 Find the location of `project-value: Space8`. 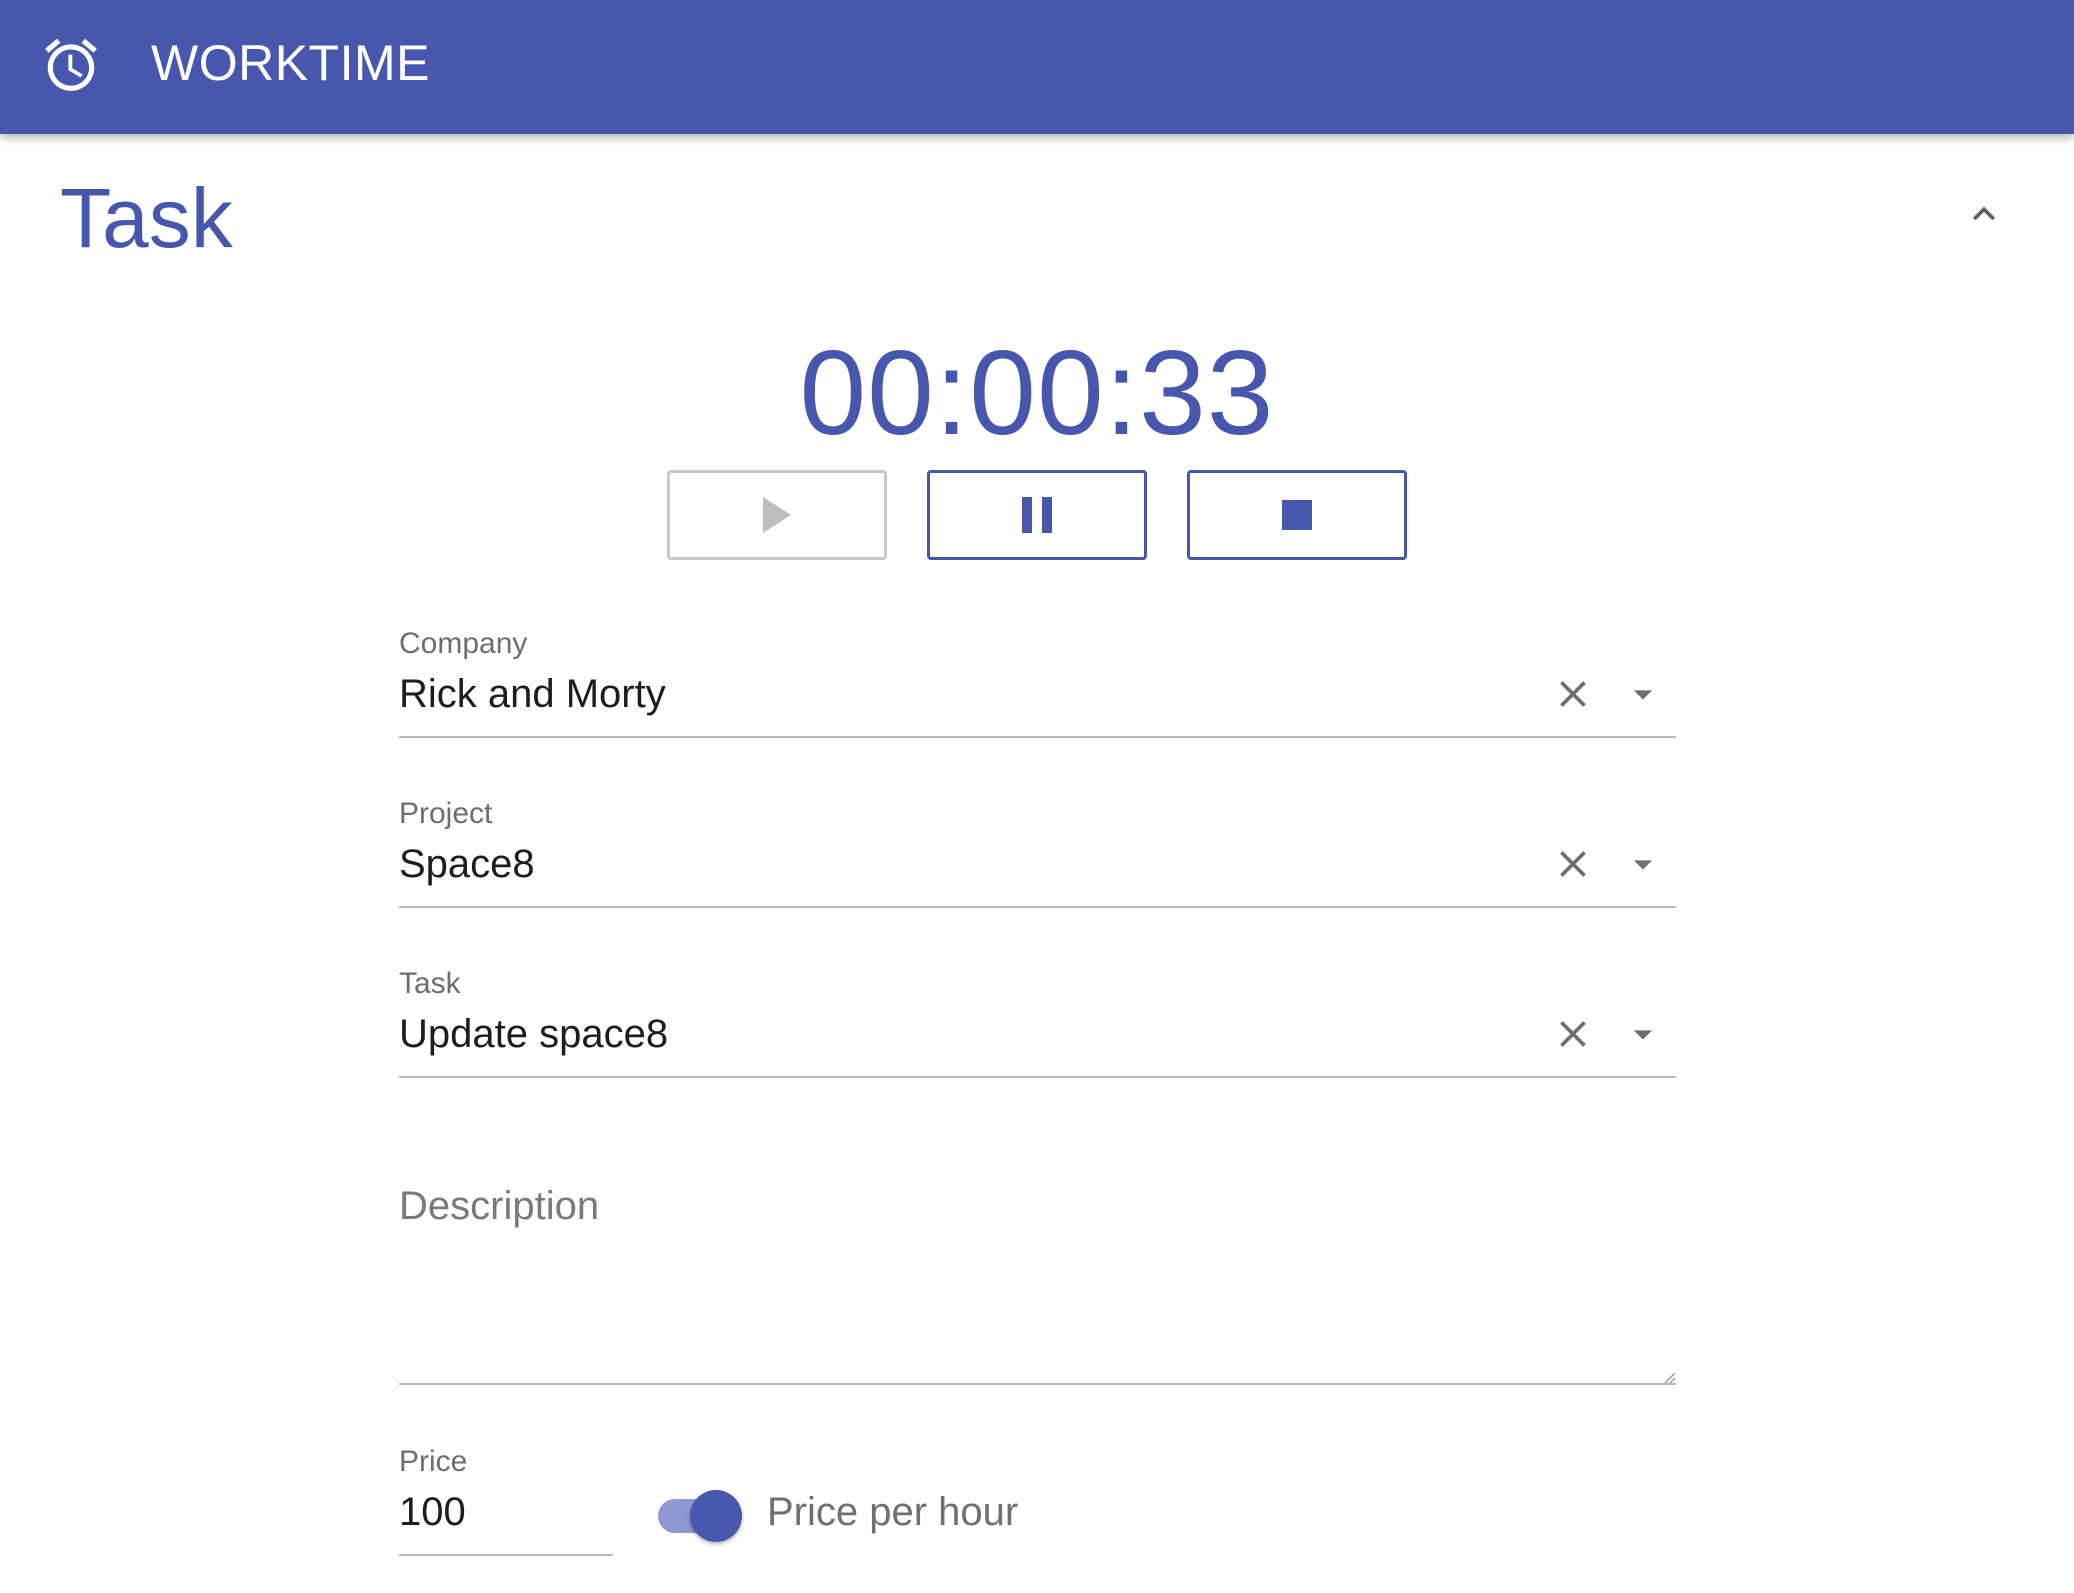

project-value: Space8 is located at coordinates (467, 864).